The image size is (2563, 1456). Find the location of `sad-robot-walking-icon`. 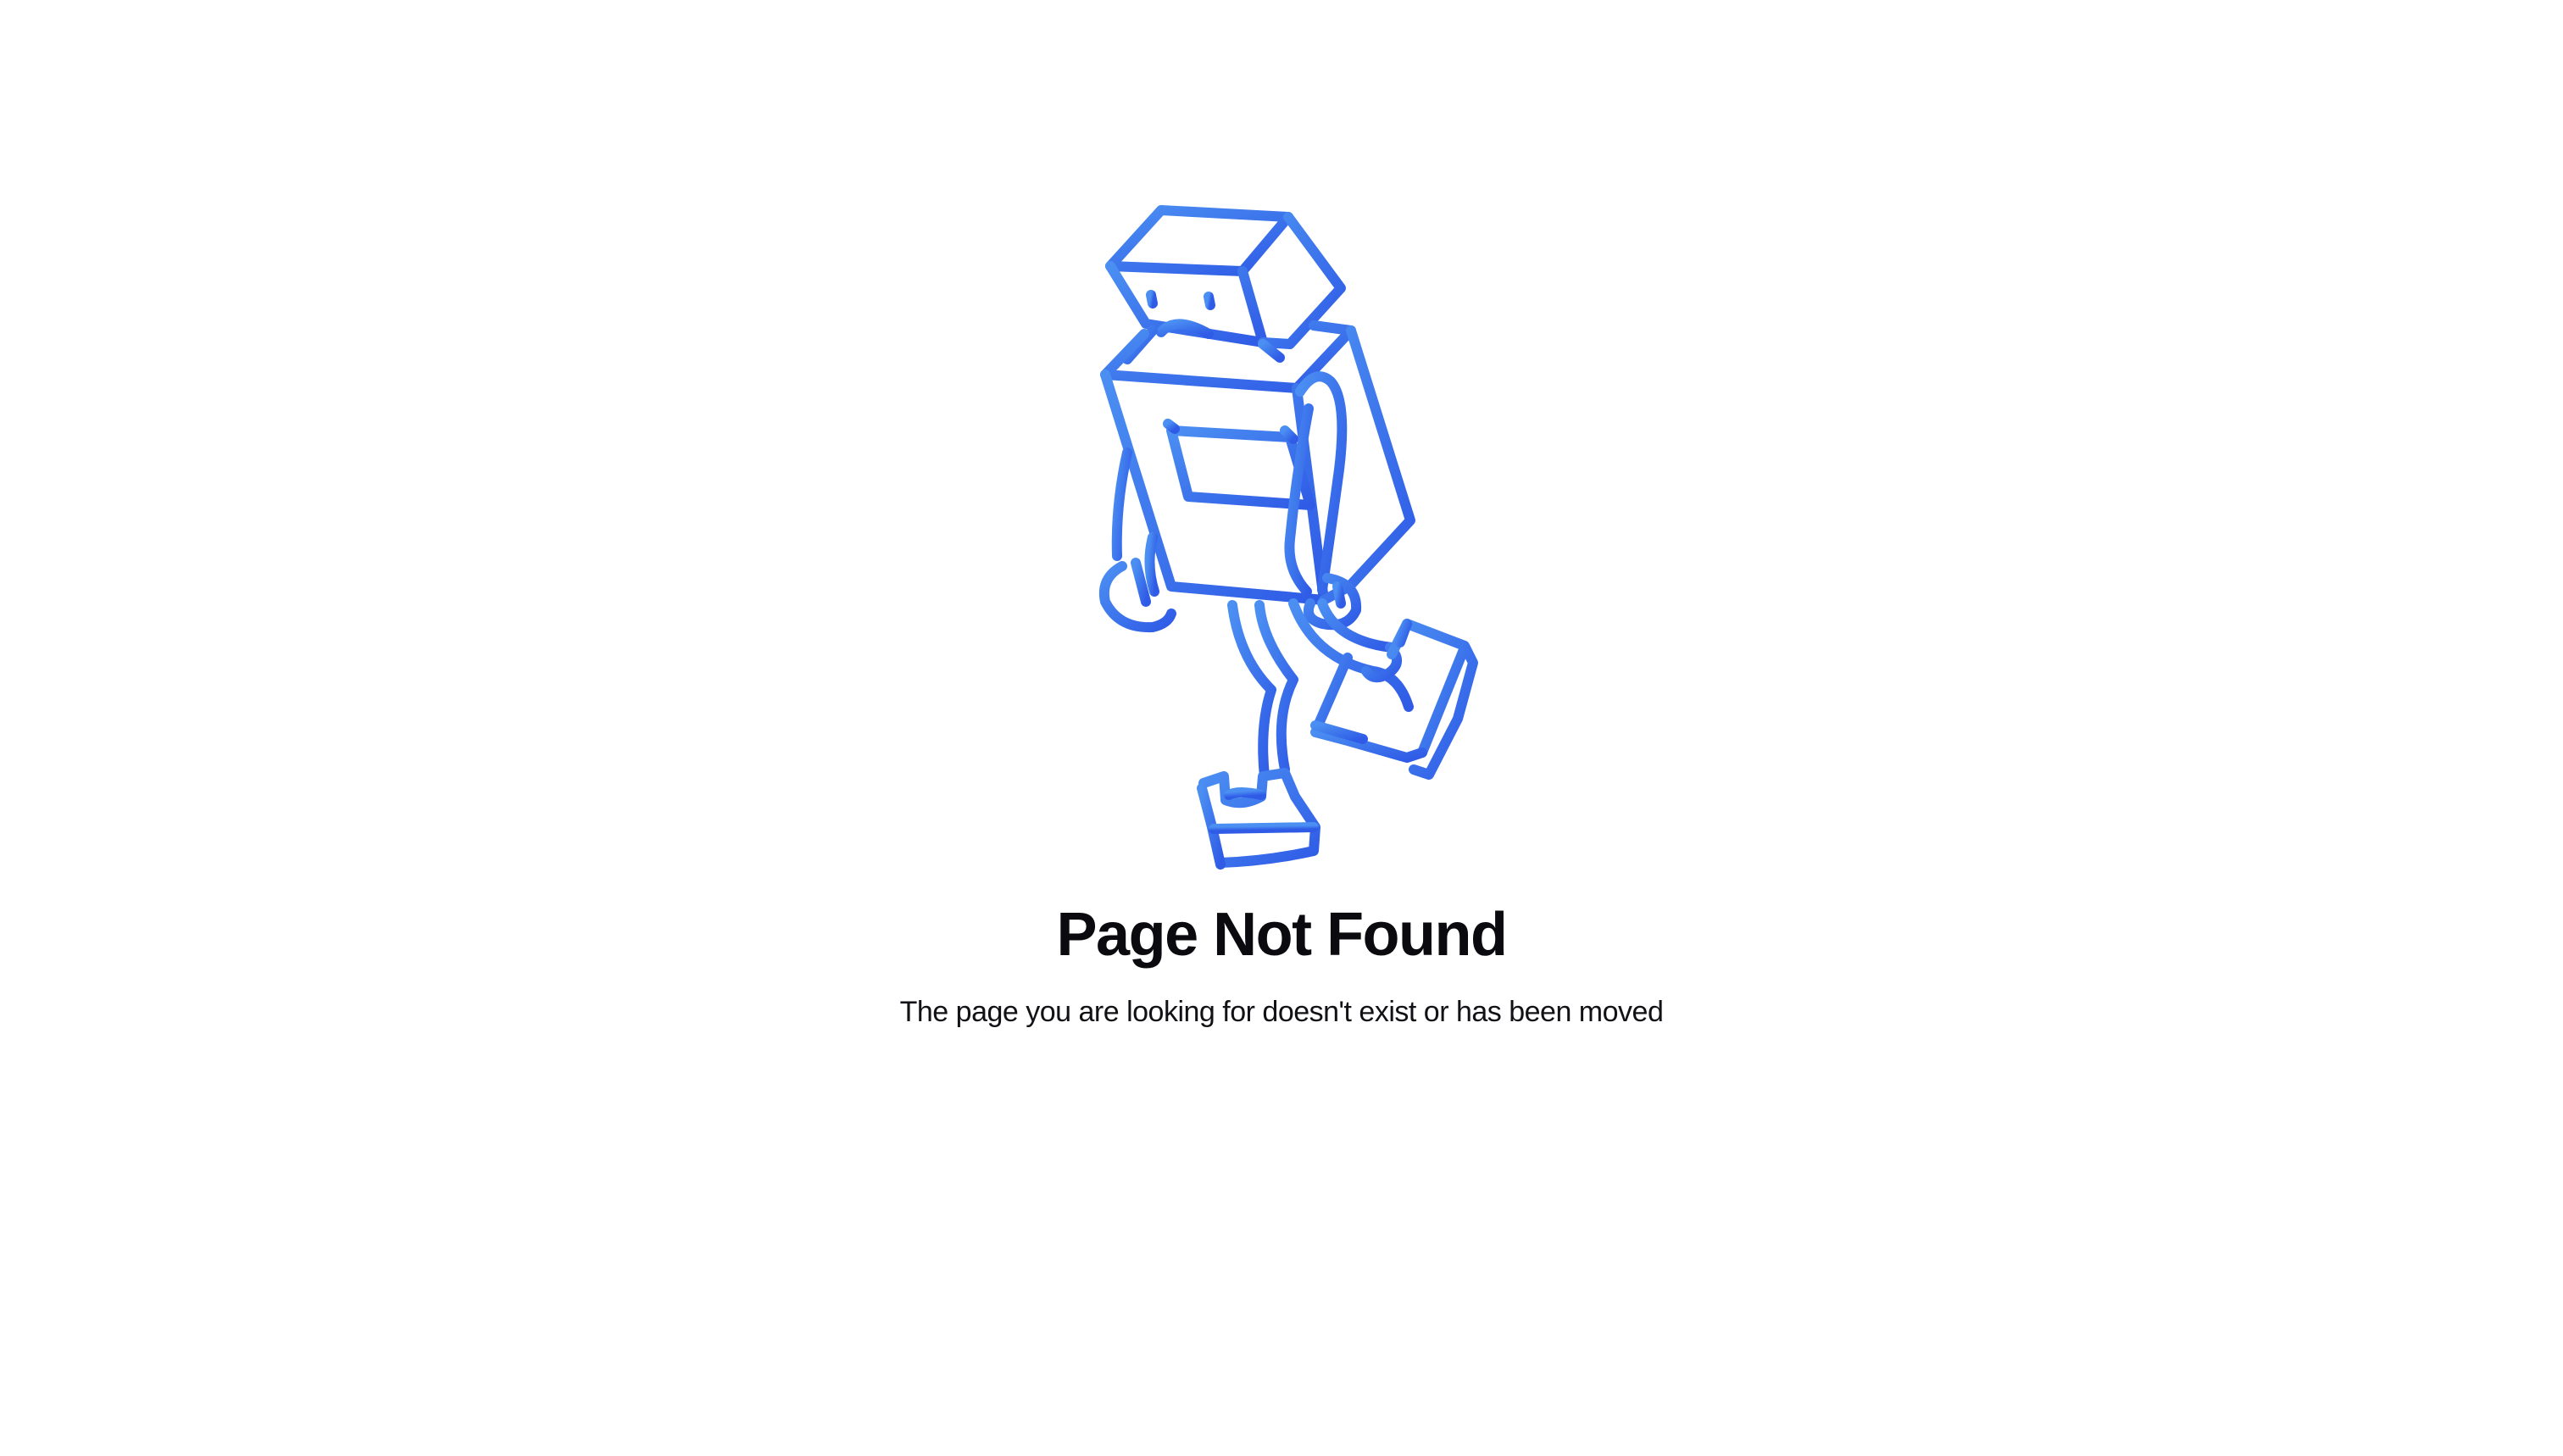

sad-robot-walking-icon is located at coordinates (1288, 537).